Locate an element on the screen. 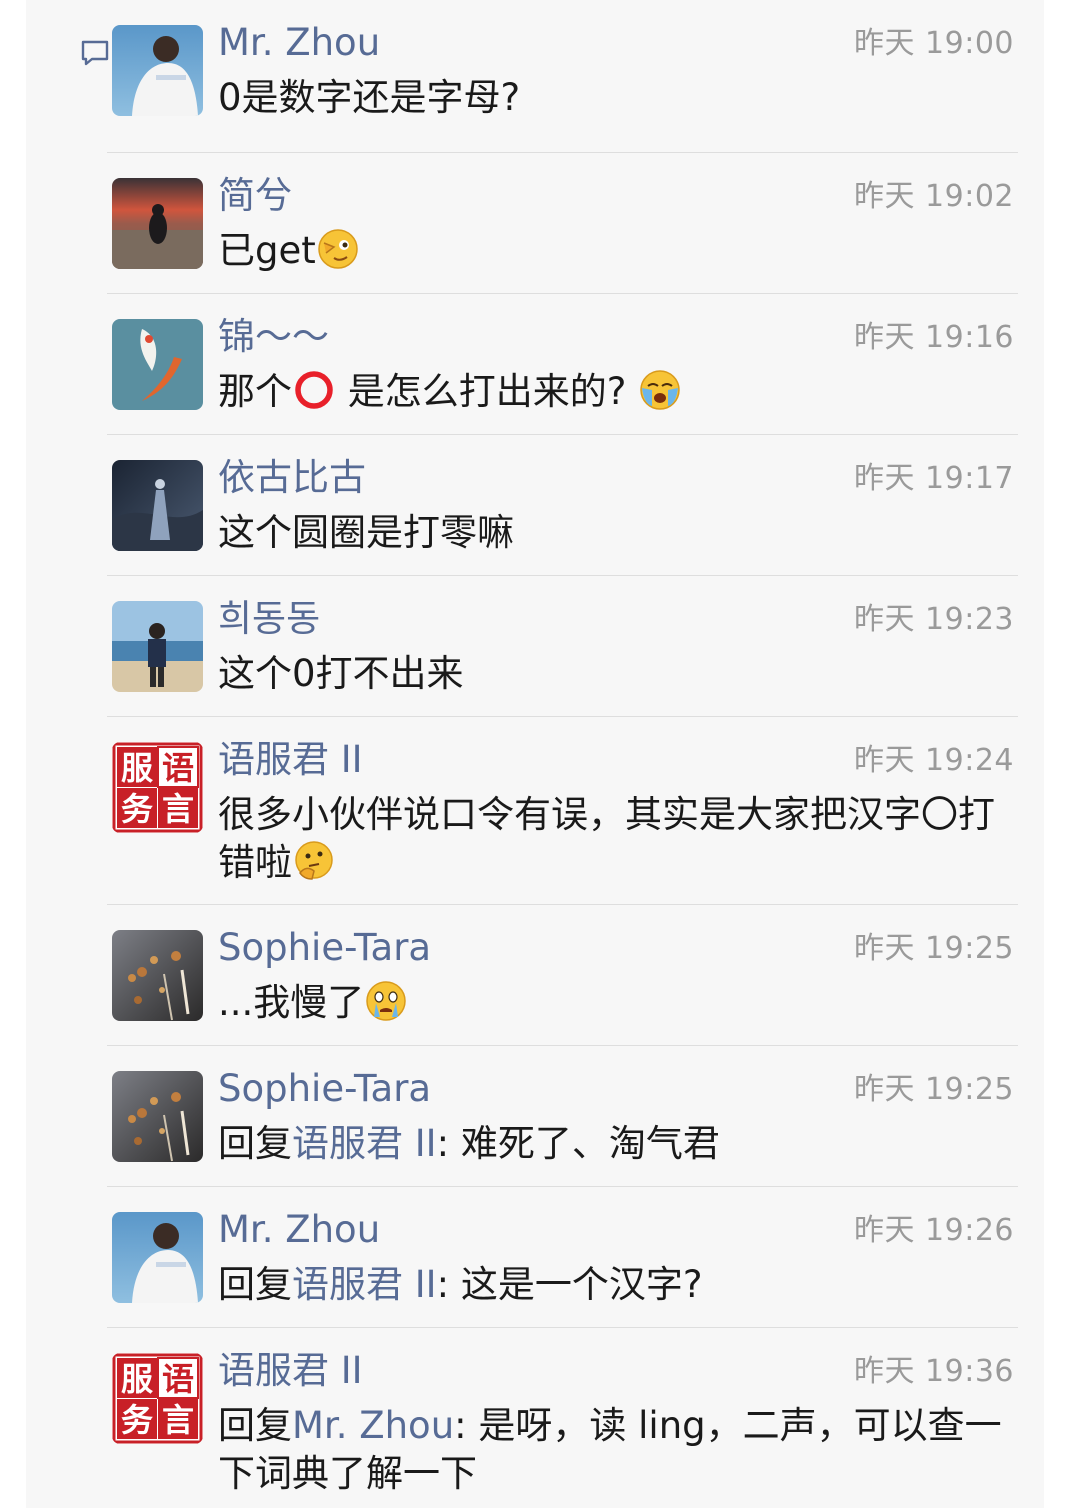 This screenshot has height=1510, width=1080. comment-row: Mr. Zhou 昨天 19:26 回复语服君 II: 这是一个汉字? is located at coordinates (562, 1257).